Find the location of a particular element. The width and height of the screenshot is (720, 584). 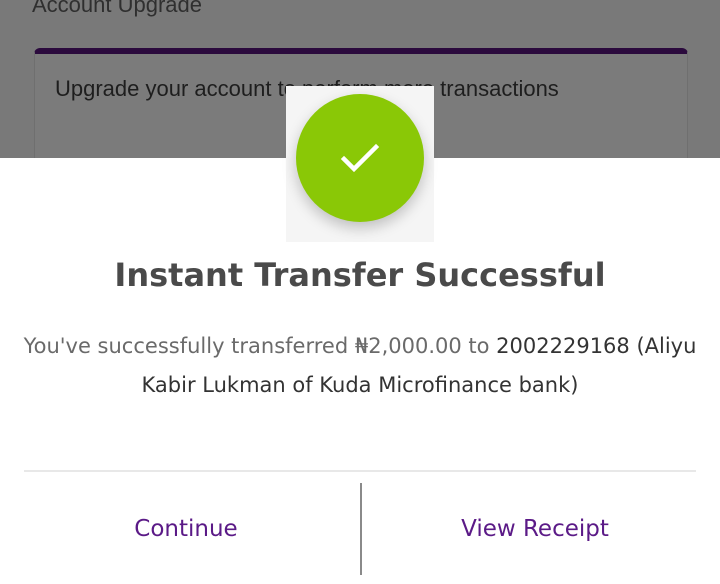

dialog-title: Instant Transfer Successful is located at coordinates (360, 275).